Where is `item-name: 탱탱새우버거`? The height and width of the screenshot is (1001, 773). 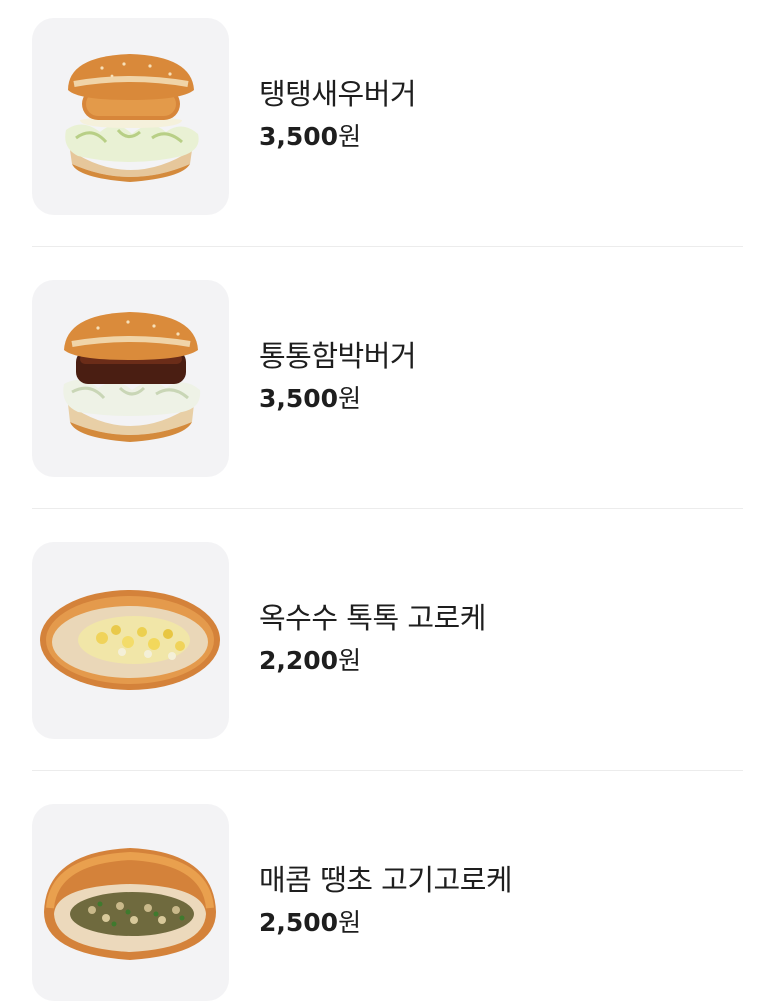
item-name: 탱탱새우버거 is located at coordinates (338, 94).